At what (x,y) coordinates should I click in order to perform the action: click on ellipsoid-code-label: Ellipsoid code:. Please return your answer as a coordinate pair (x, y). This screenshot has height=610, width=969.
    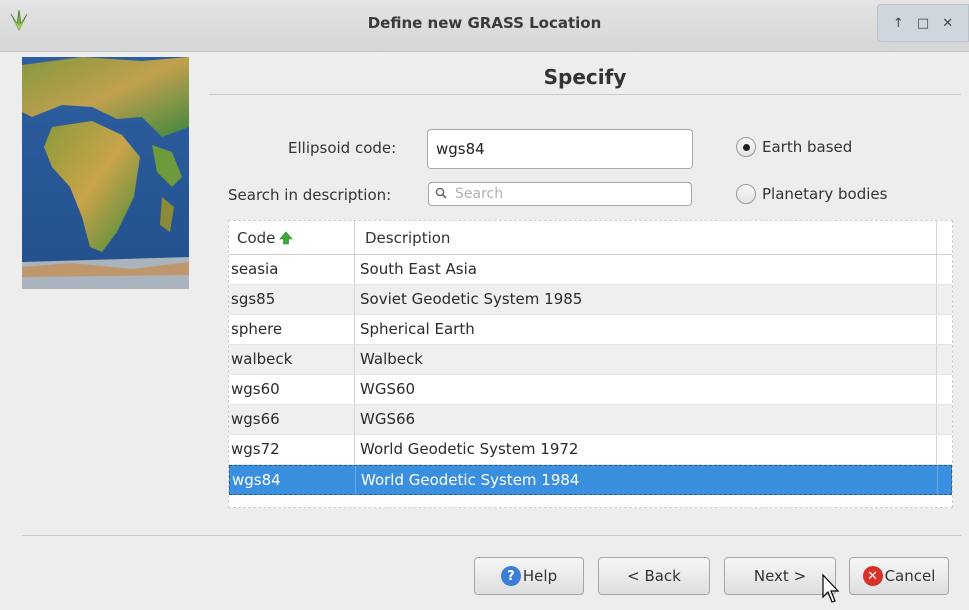
    Looking at the image, I should click on (342, 148).